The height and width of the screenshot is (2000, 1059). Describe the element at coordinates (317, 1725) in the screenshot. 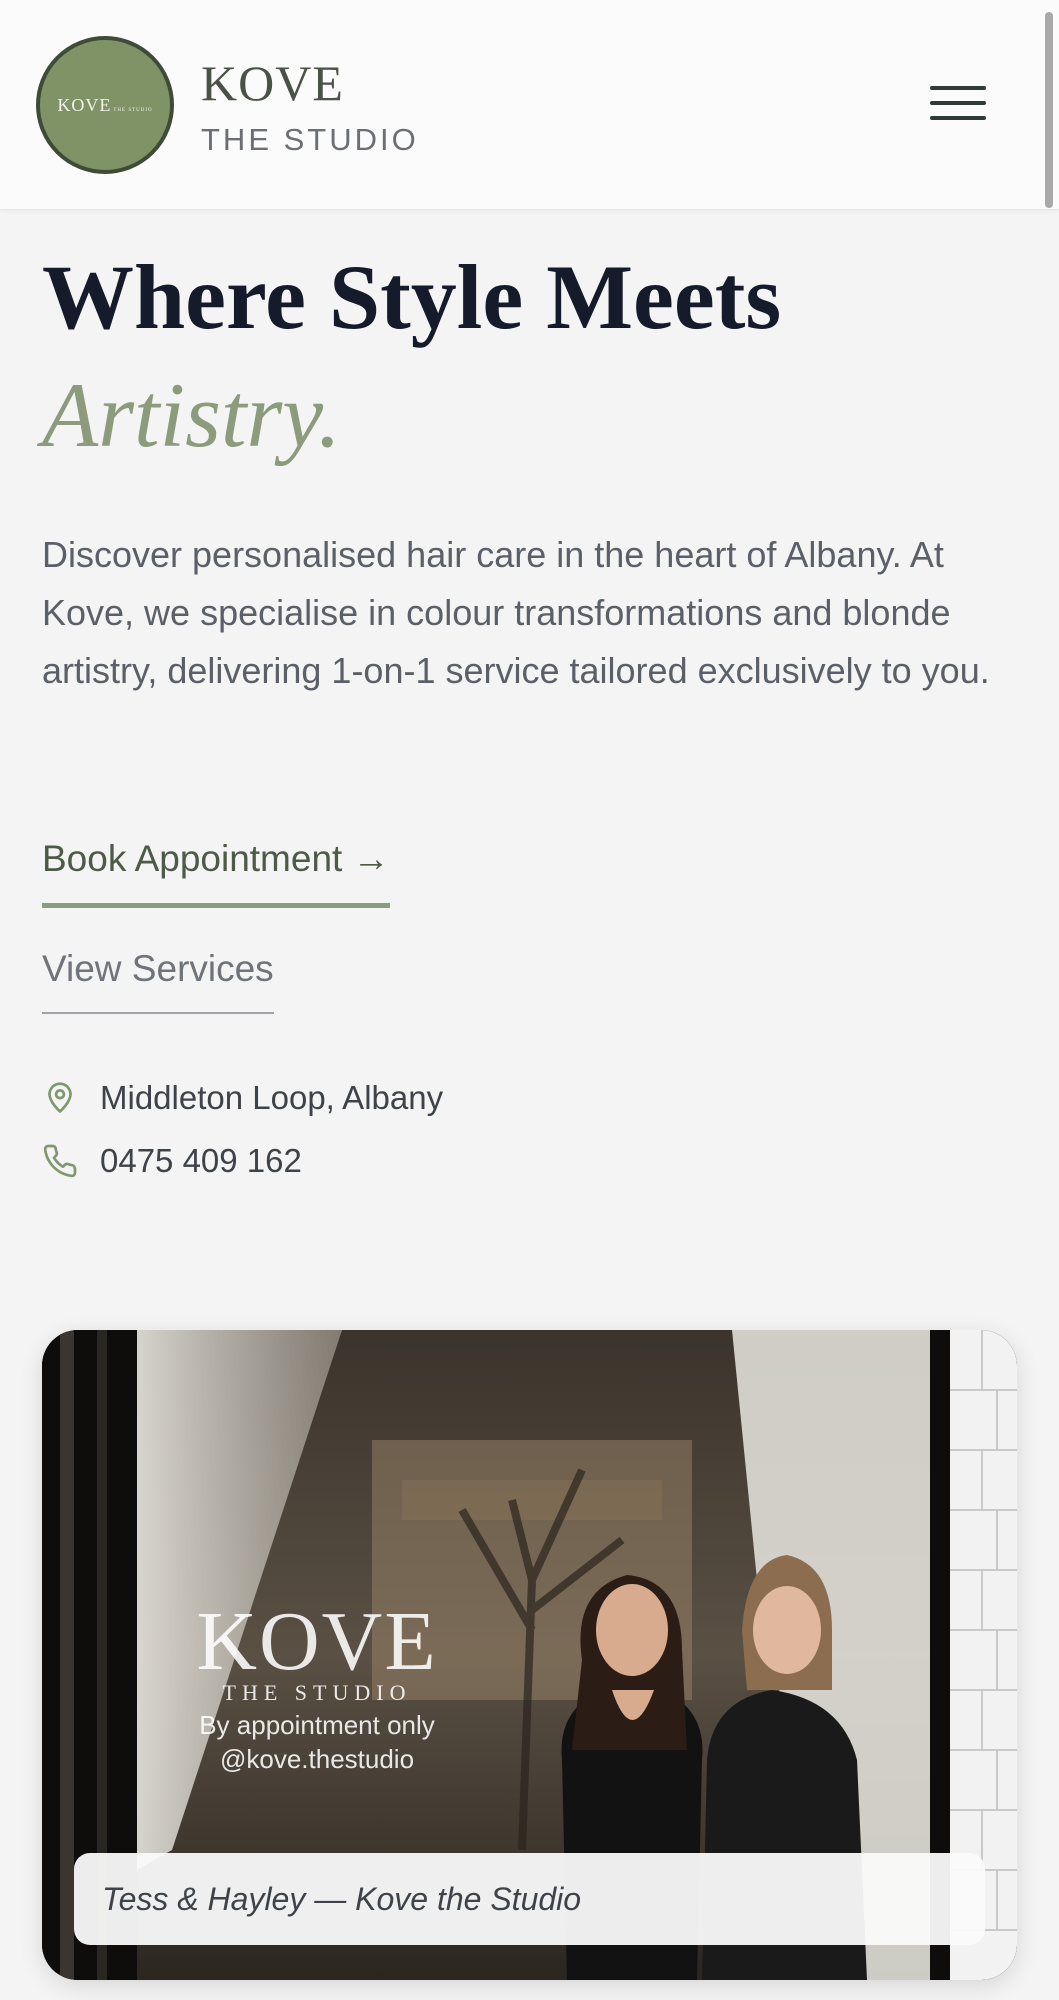

I see `window-decal-line1: By appointment only` at that location.